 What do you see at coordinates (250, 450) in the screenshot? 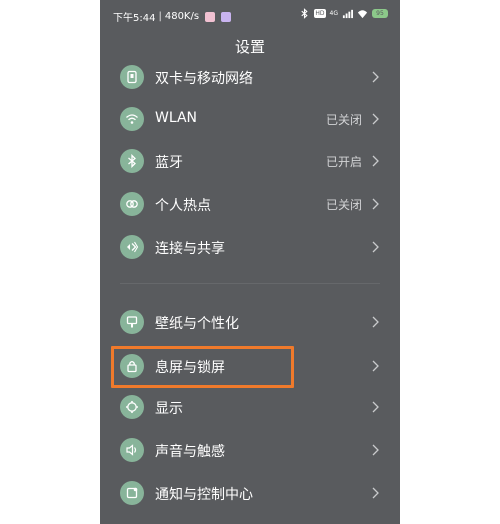
I see `settings-item-sound: 声音与触感` at bounding box center [250, 450].